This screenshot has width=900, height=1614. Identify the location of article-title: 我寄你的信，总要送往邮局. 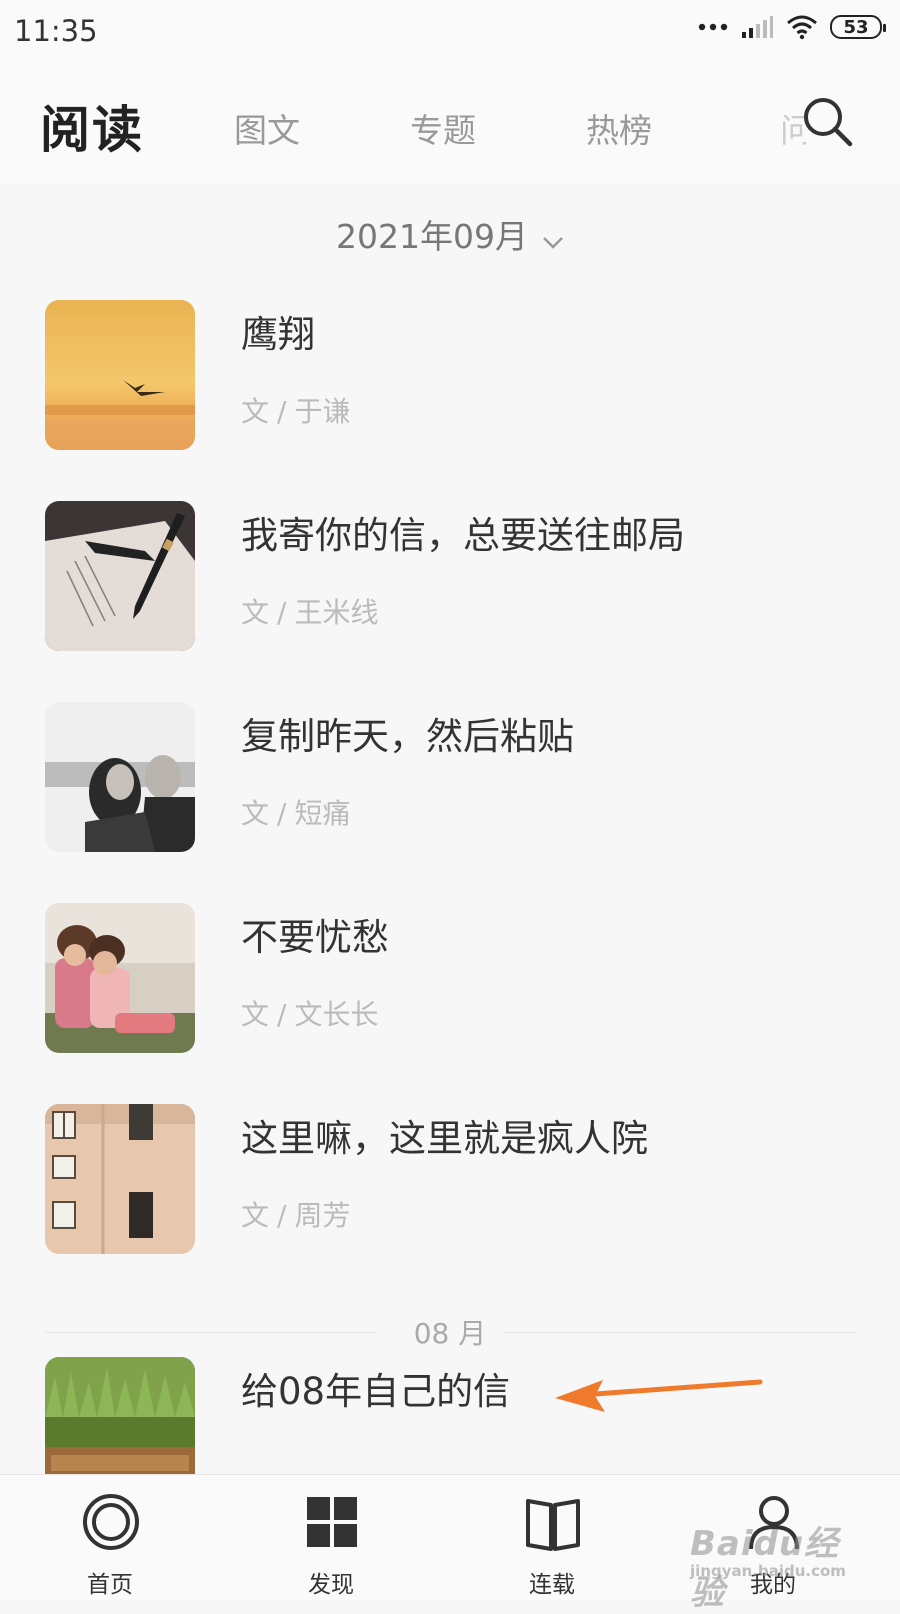
(463, 535).